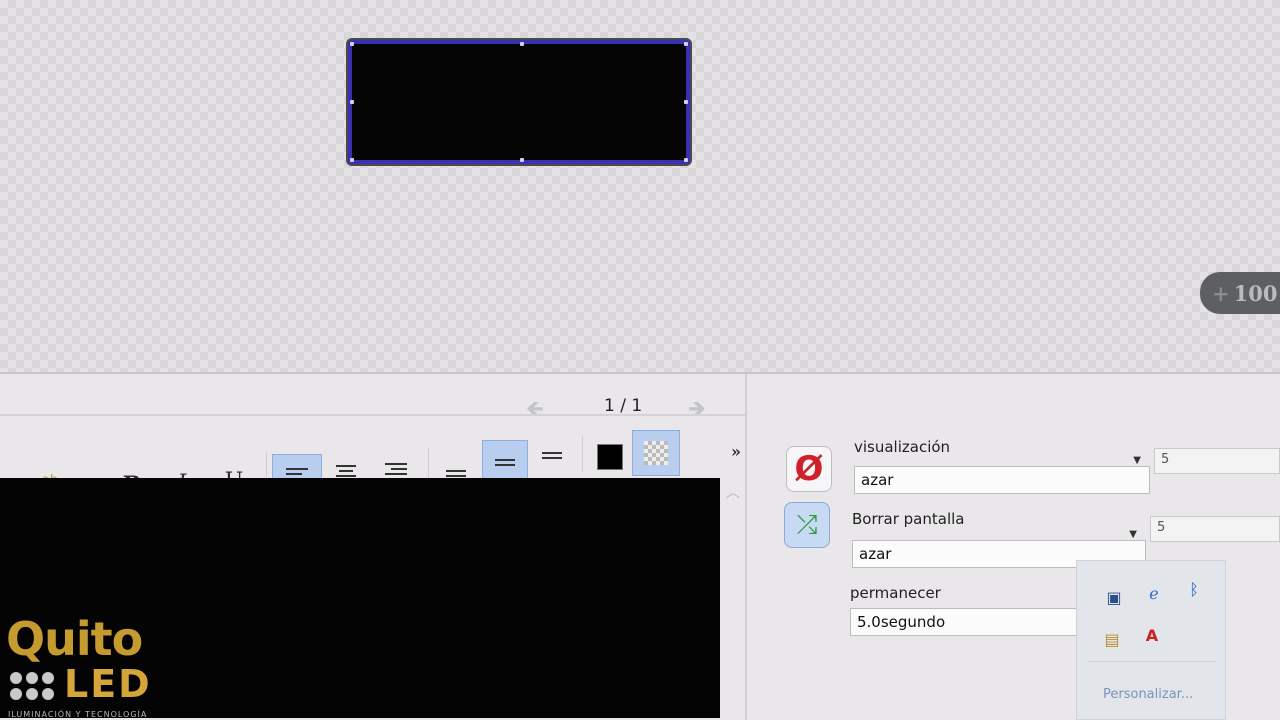  Describe the element at coordinates (78, 714) in the screenshot. I see `brand-tagline: ILUMINACIÓN Y TECNOLOGÍA` at that location.